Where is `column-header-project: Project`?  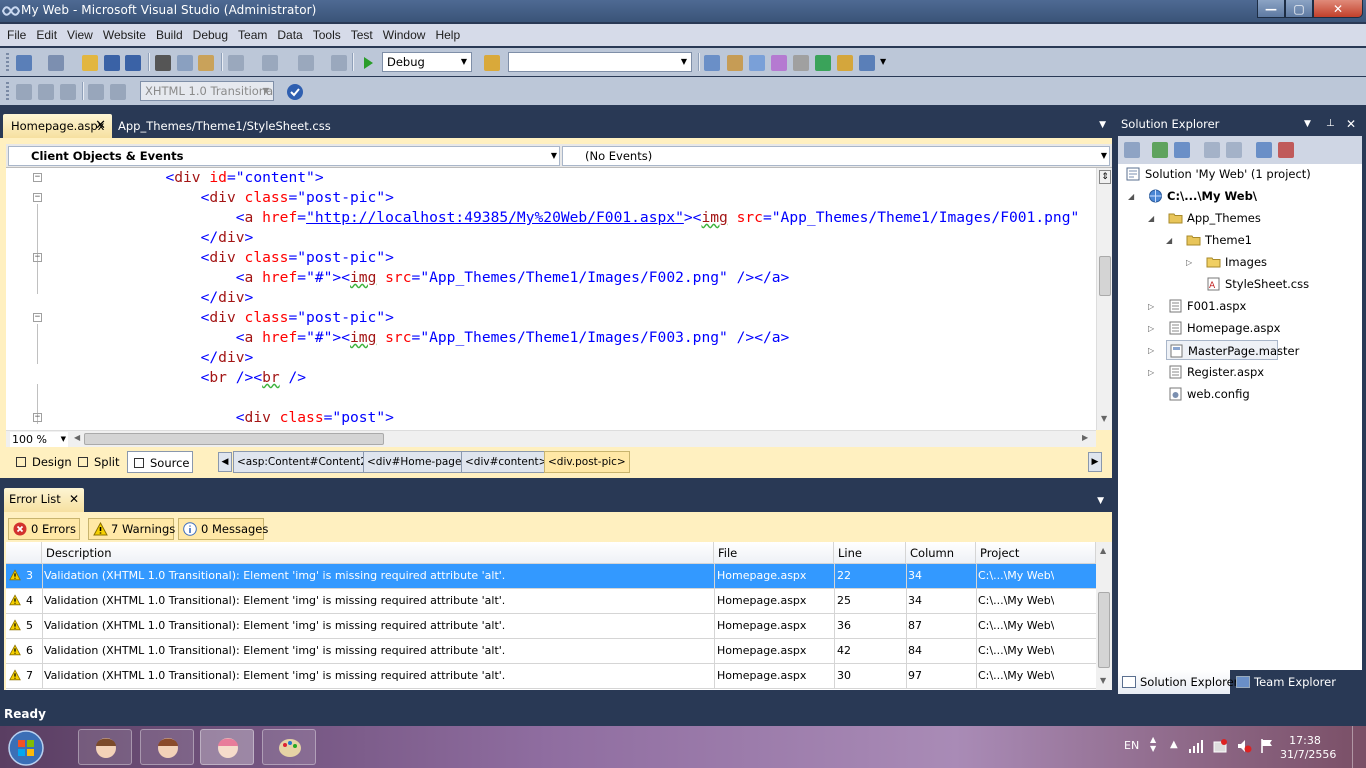
column-header-project: Project is located at coordinates (1036, 553).